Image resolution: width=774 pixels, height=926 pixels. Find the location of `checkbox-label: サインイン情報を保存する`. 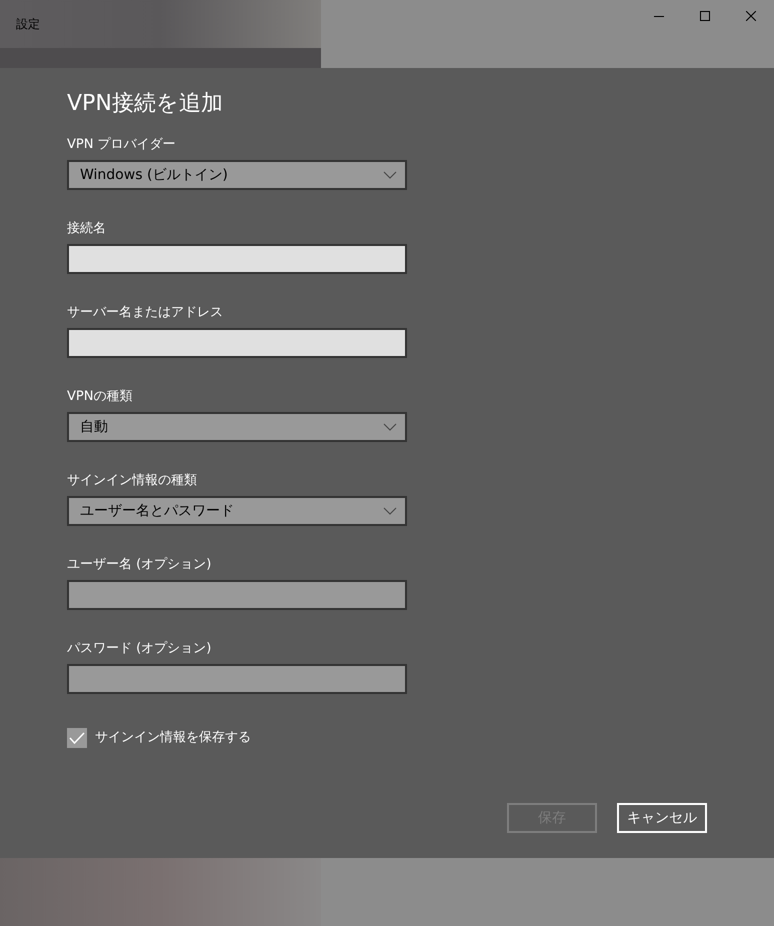

checkbox-label: サインイン情報を保存する is located at coordinates (173, 738).